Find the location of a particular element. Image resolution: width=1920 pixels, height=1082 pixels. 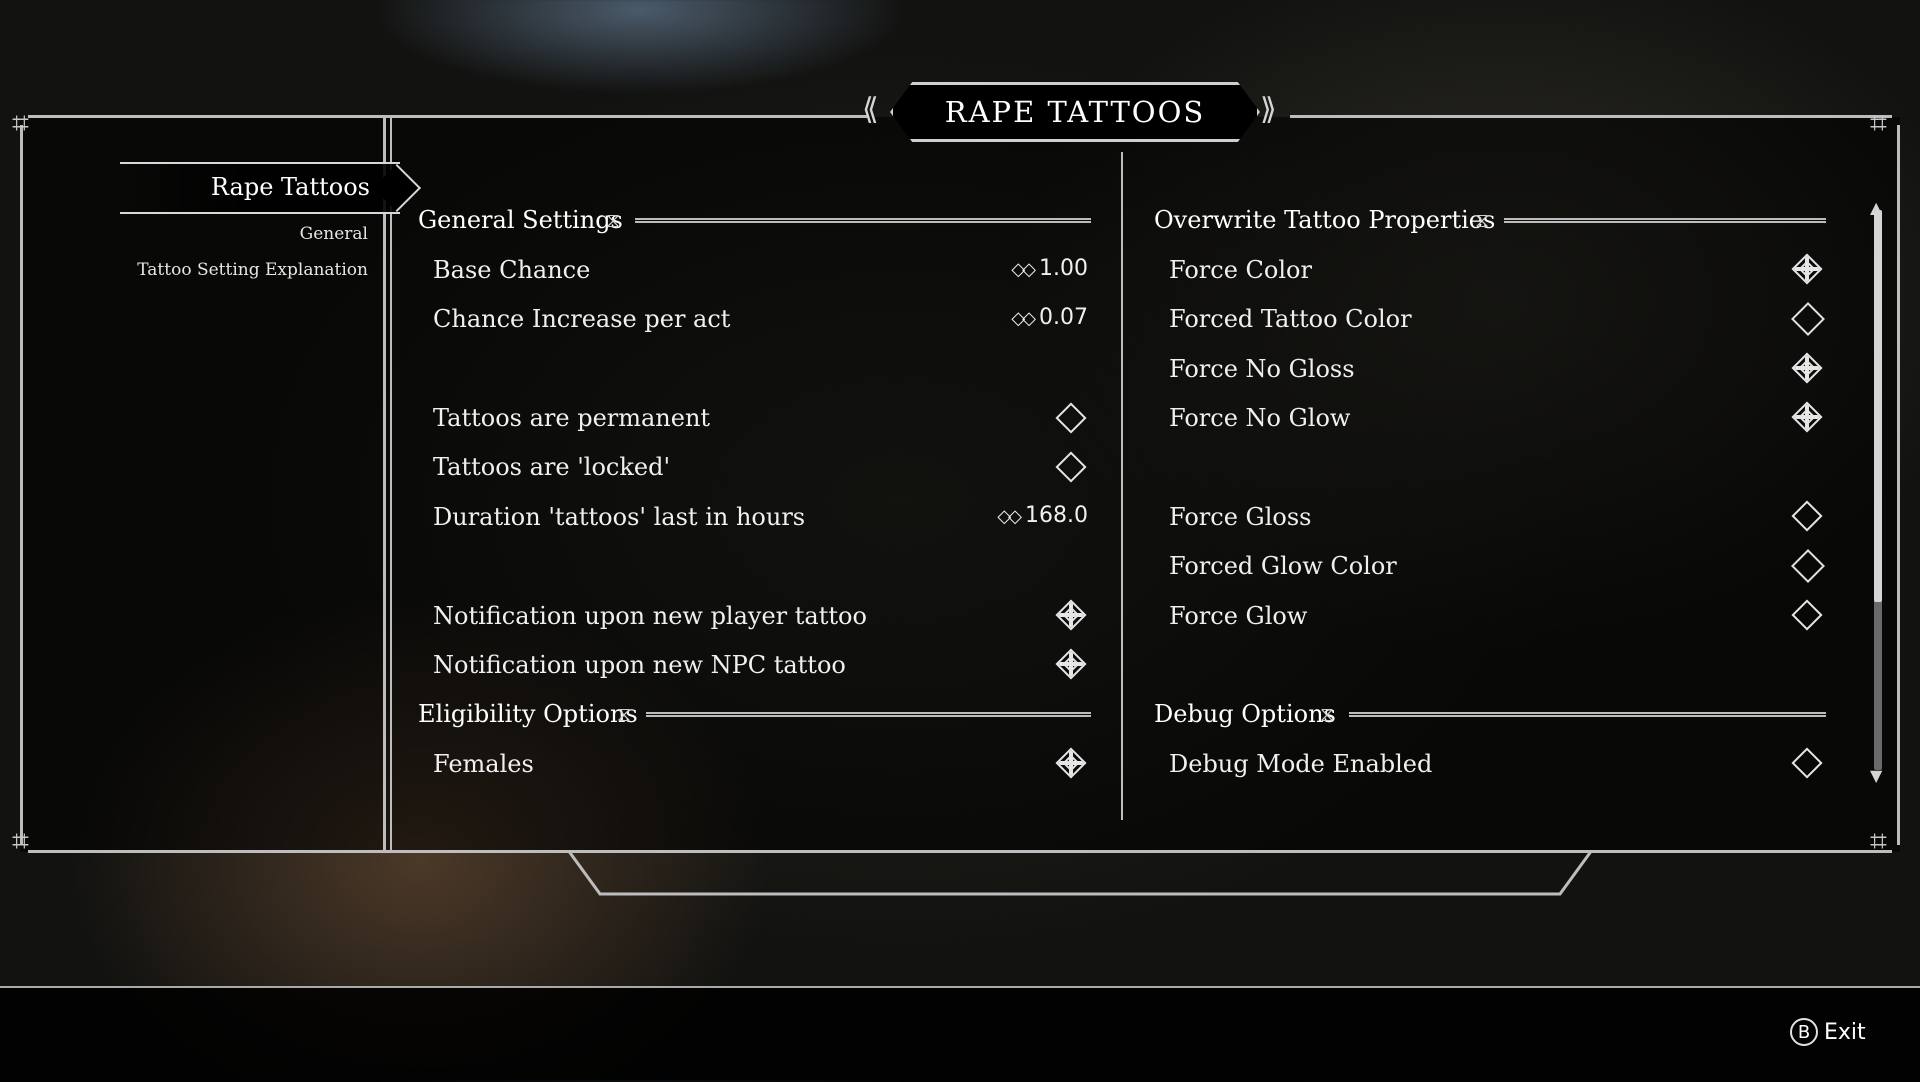

option-tattoos-locked: Tattoos are 'locked' is located at coordinates (551, 467).